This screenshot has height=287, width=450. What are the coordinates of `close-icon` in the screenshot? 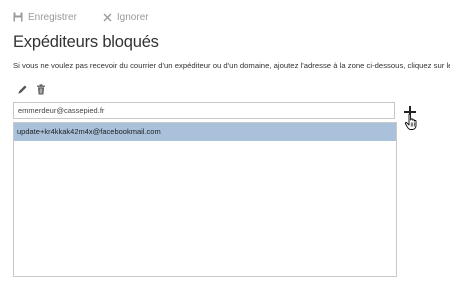 It's located at (107, 17).